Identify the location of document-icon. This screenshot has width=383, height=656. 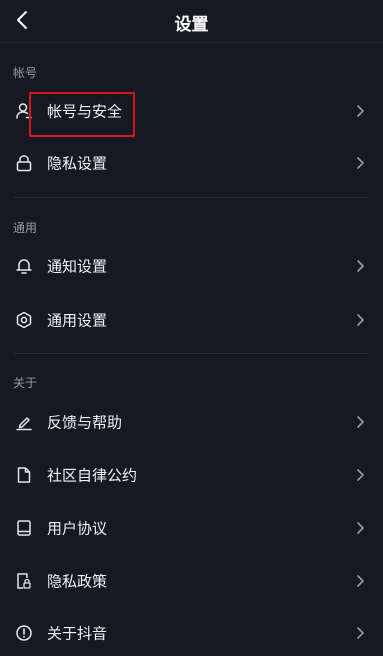
(24, 475).